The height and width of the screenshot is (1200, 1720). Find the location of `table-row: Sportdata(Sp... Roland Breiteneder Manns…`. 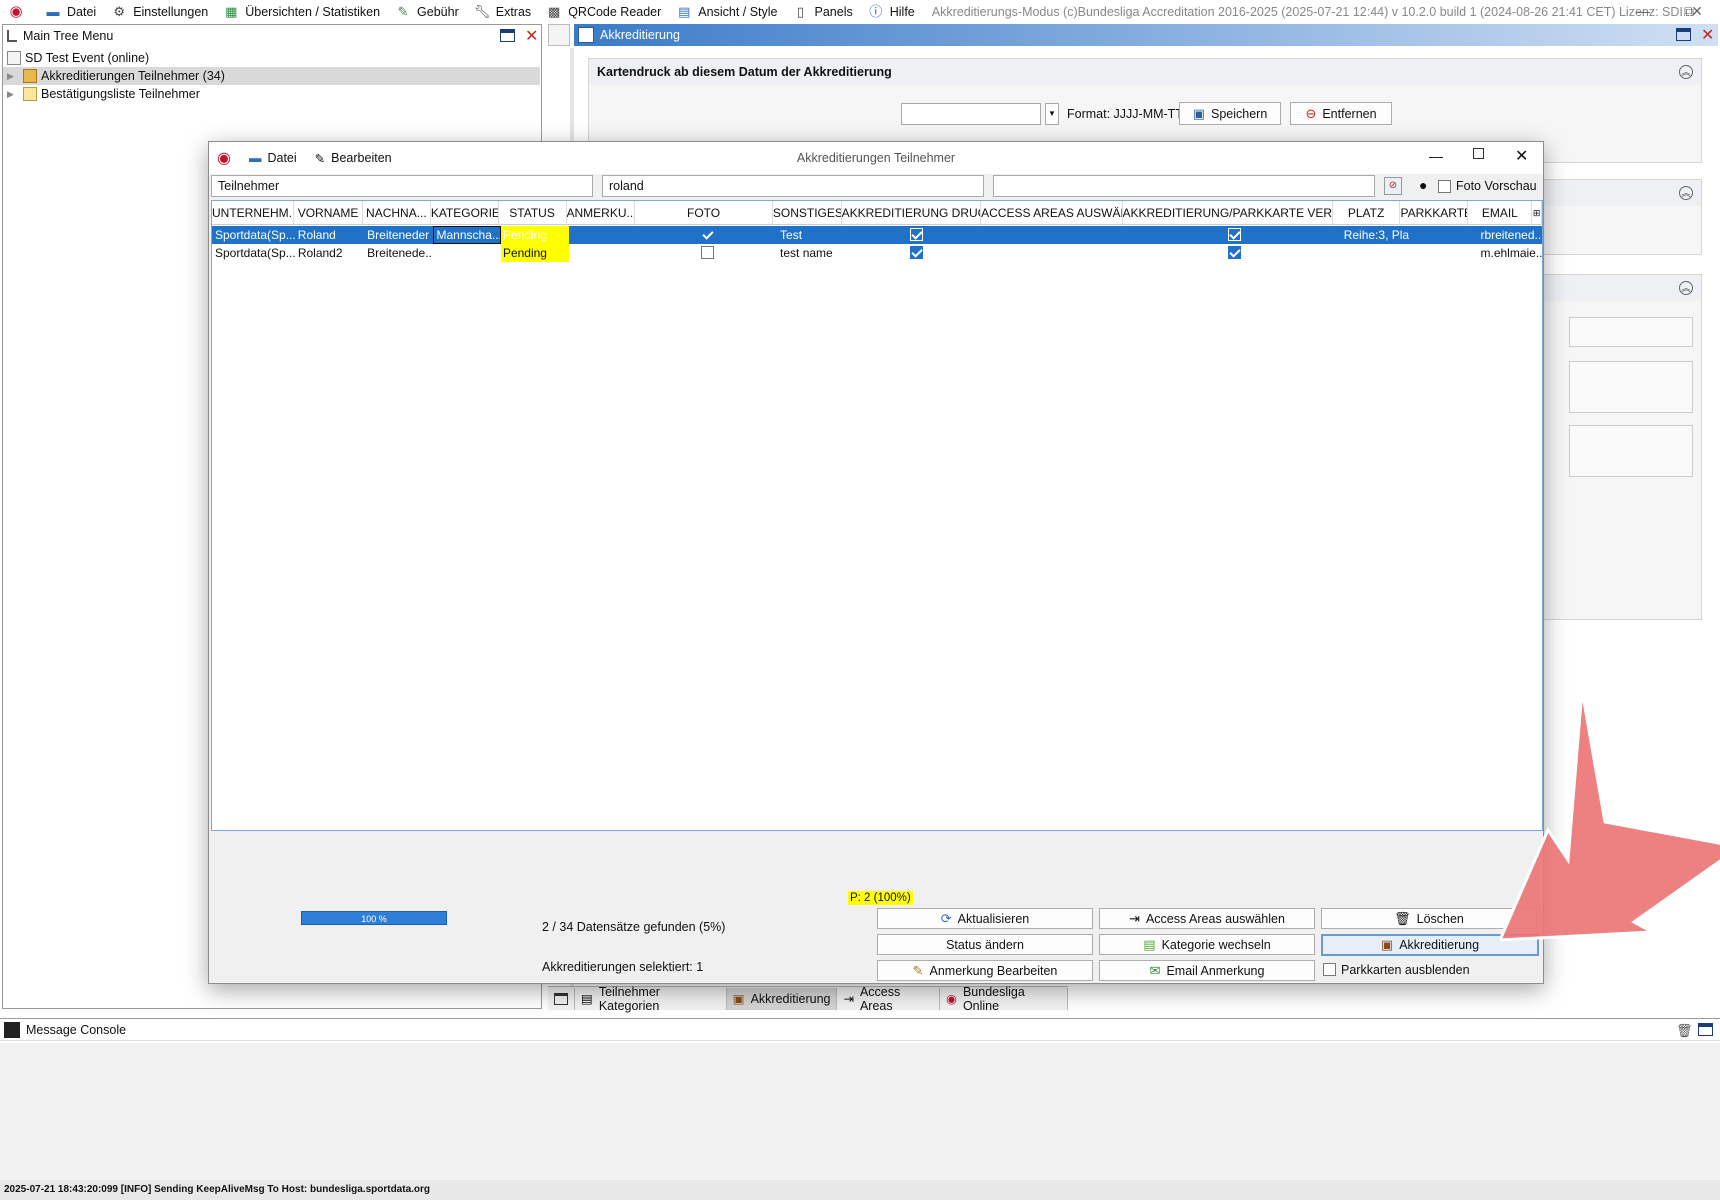

table-row: Sportdata(Sp... Roland Breiteneder Manns… is located at coordinates (877, 235).